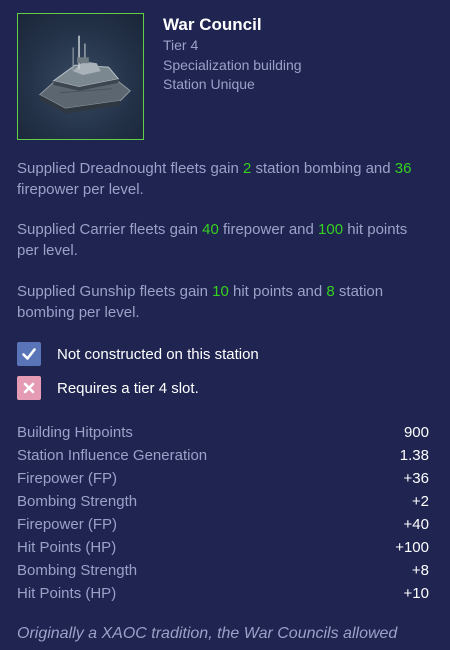  What do you see at coordinates (223, 432) in the screenshot?
I see `stat-row: Building Hitpoints 900` at bounding box center [223, 432].